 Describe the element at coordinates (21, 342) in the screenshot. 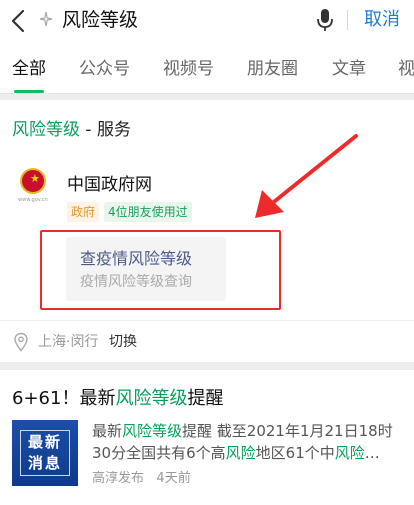

I see `location-pin-icon` at that location.